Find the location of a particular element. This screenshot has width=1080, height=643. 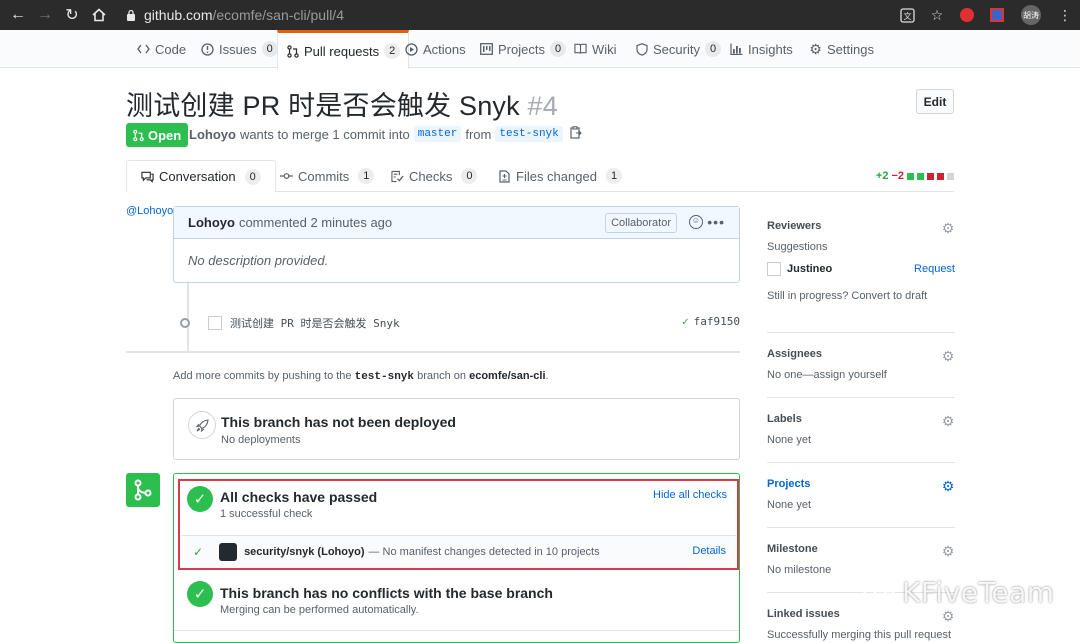

commit-status: ✓ faf9150 is located at coordinates (711, 321).